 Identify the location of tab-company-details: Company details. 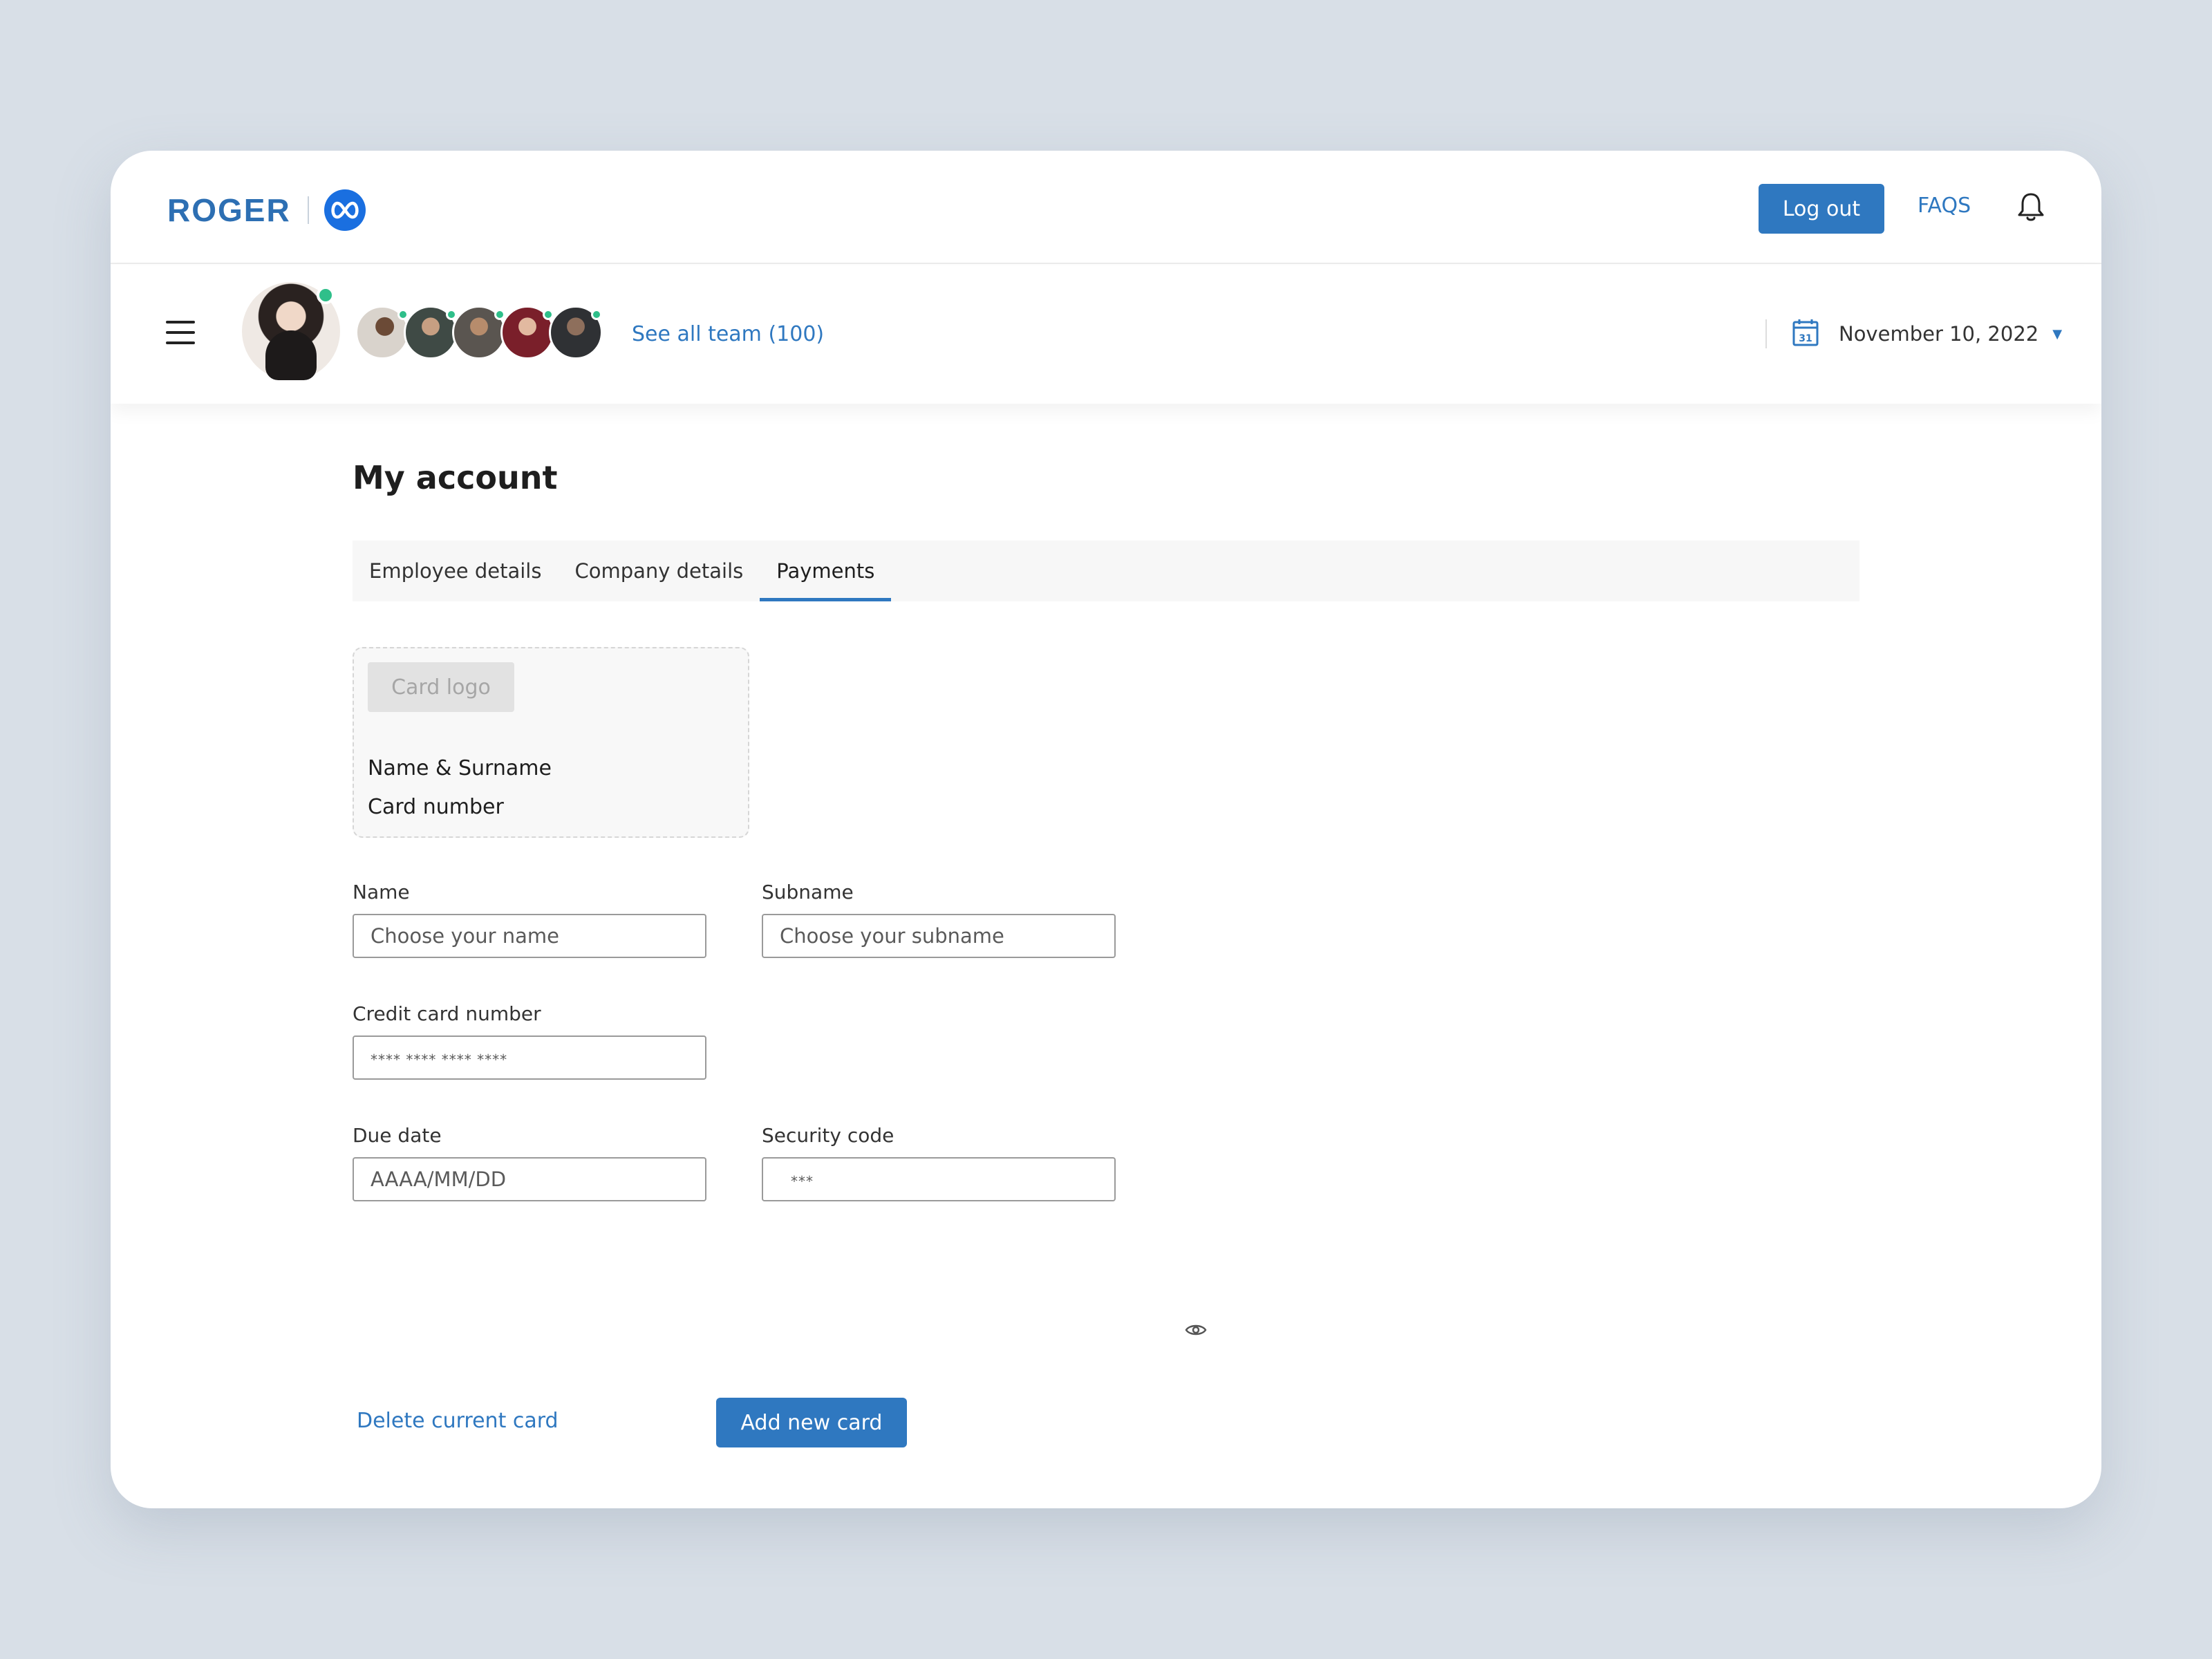
(659, 571).